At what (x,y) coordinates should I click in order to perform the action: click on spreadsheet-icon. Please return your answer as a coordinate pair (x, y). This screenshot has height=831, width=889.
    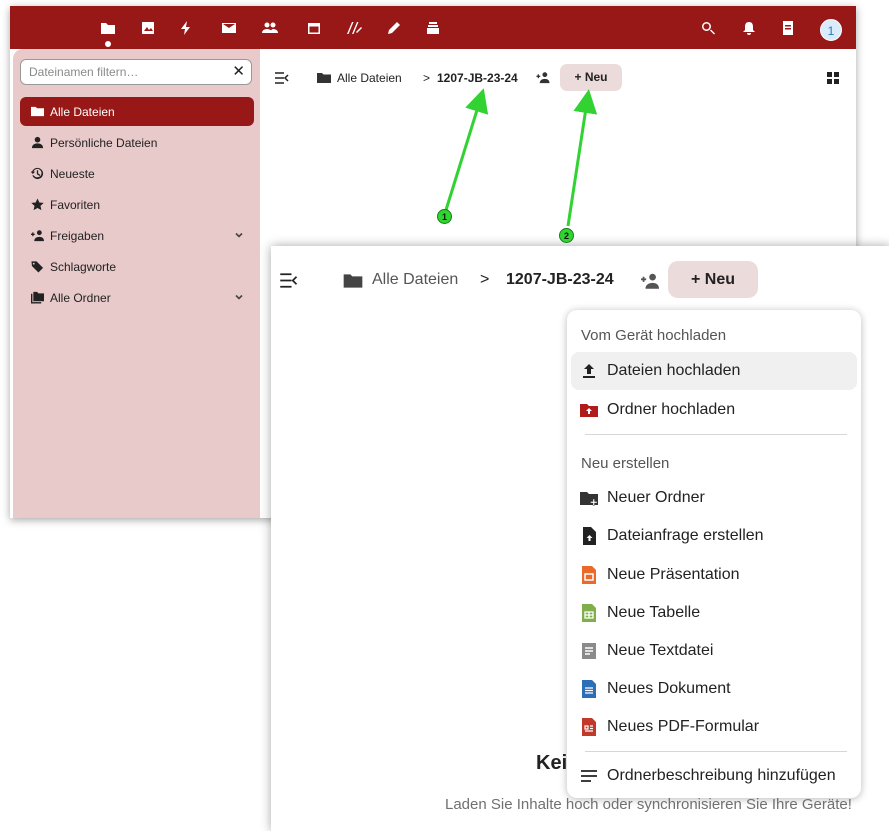
    Looking at the image, I should click on (589, 613).